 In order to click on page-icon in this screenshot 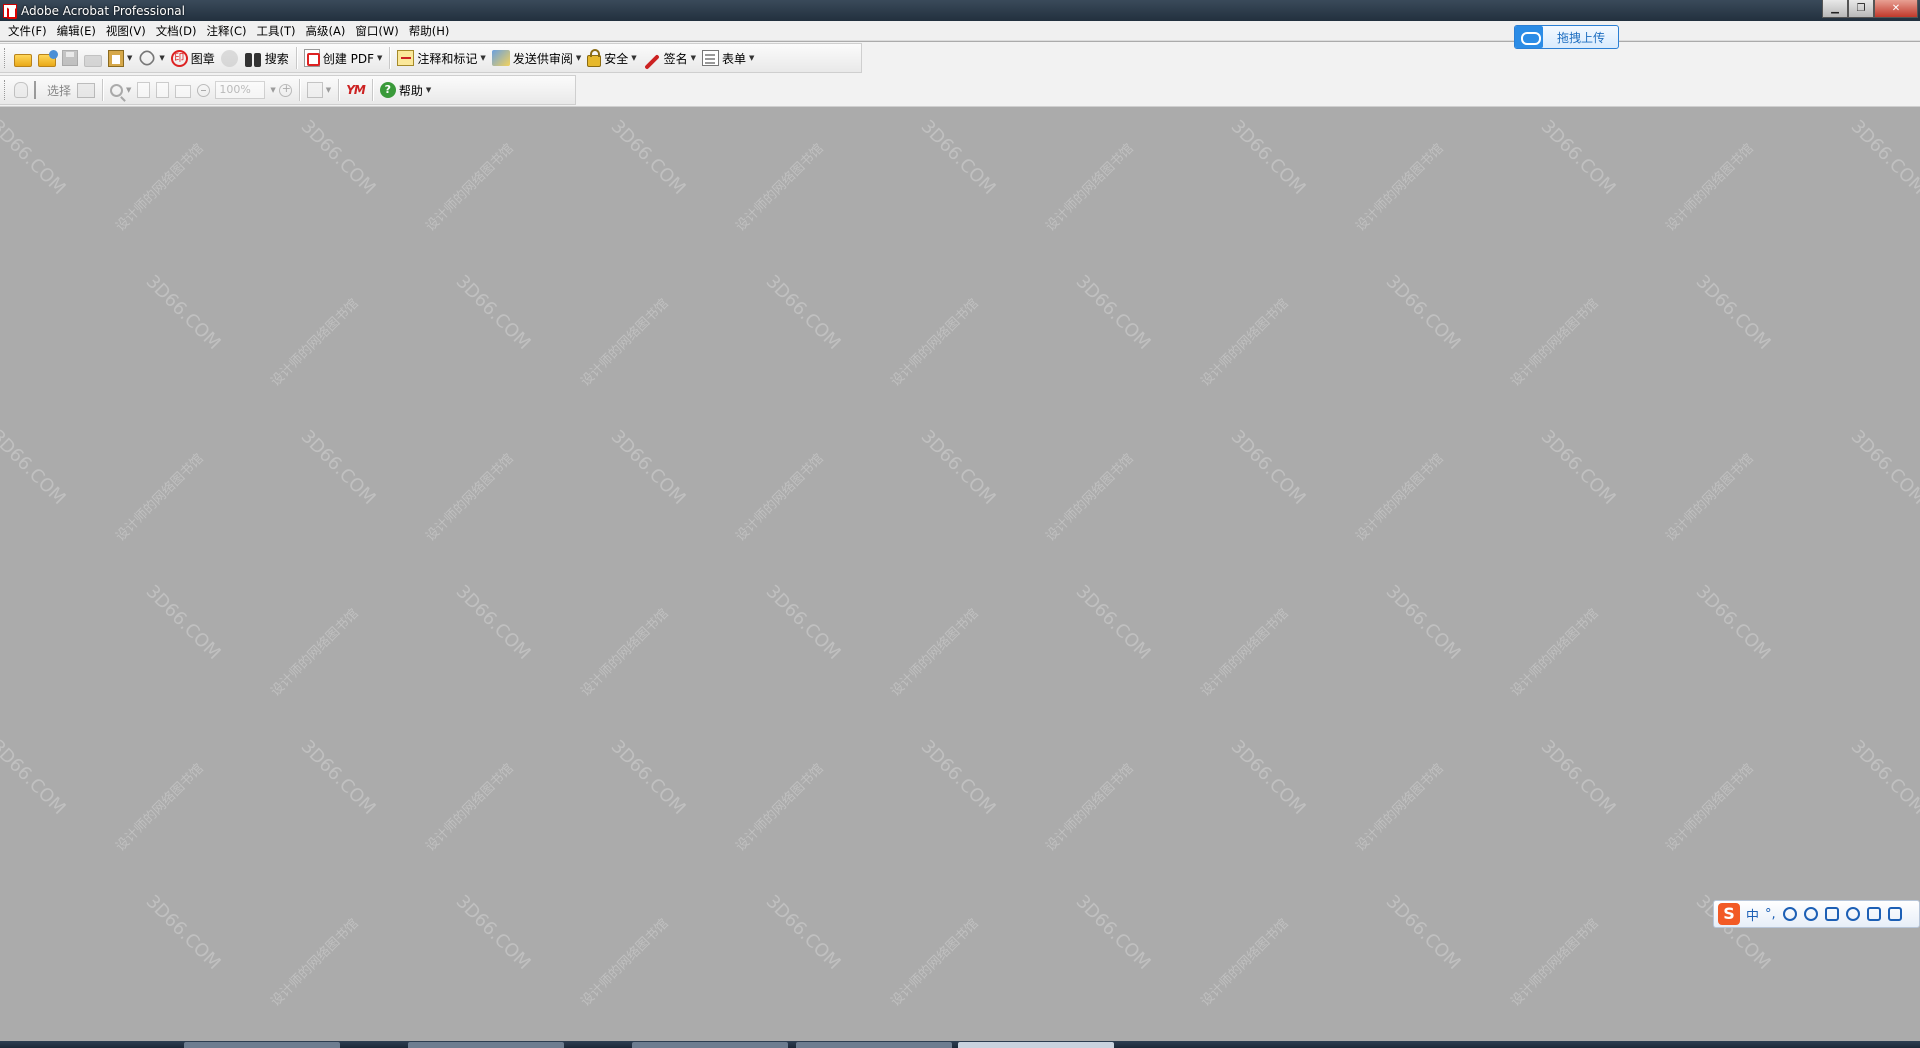, I will do `click(144, 90)`.